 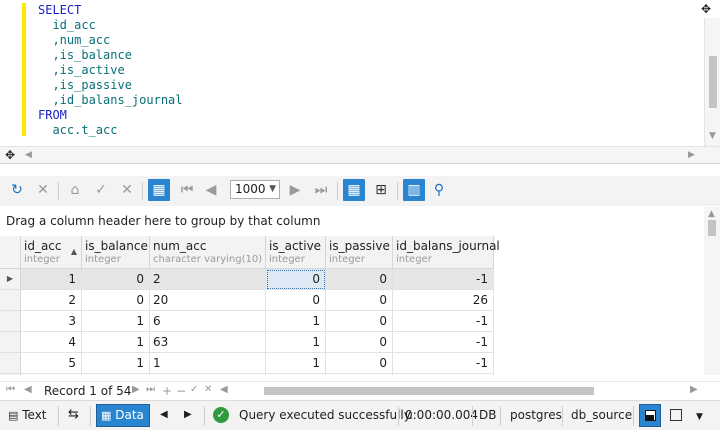 I want to click on cancel-record-icon: ✕, so click(x=208, y=389).